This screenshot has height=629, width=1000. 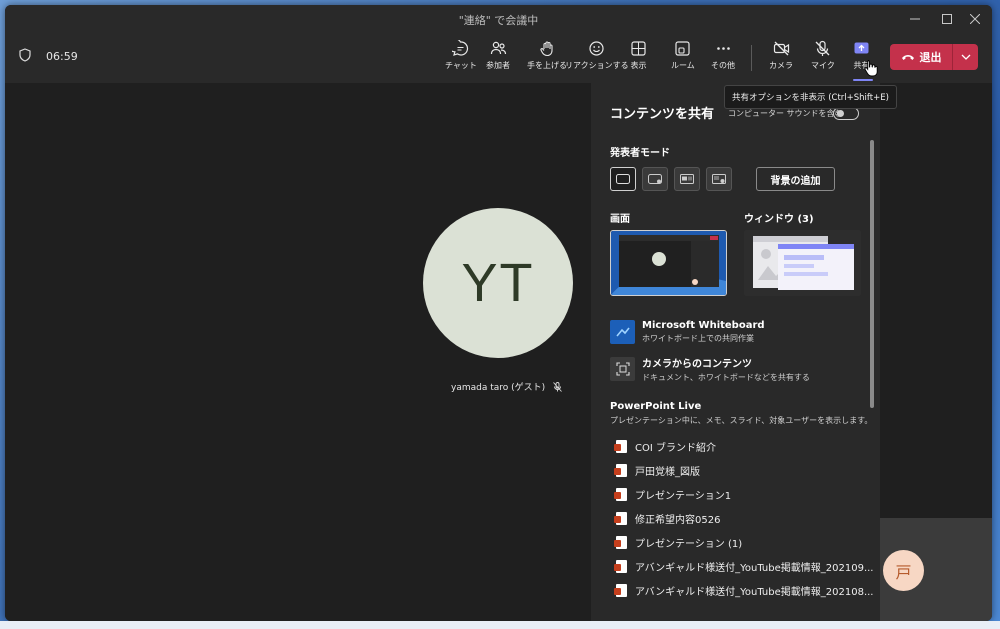 I want to click on presenter-mode-heading: 発表者モード, so click(x=640, y=153).